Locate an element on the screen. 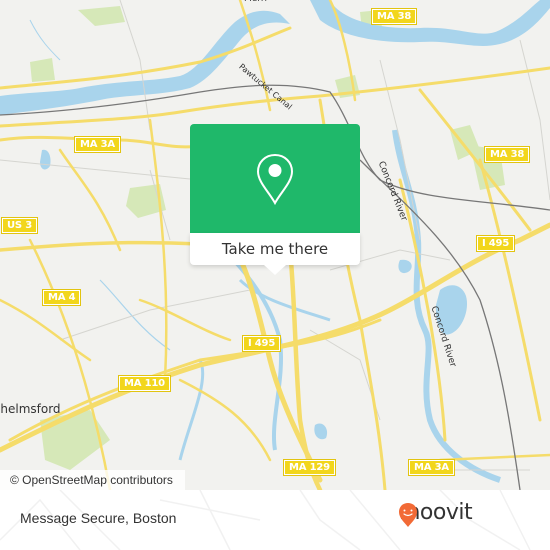 This screenshot has width=550, height=550. popup-pointer is located at coordinates (275, 270).